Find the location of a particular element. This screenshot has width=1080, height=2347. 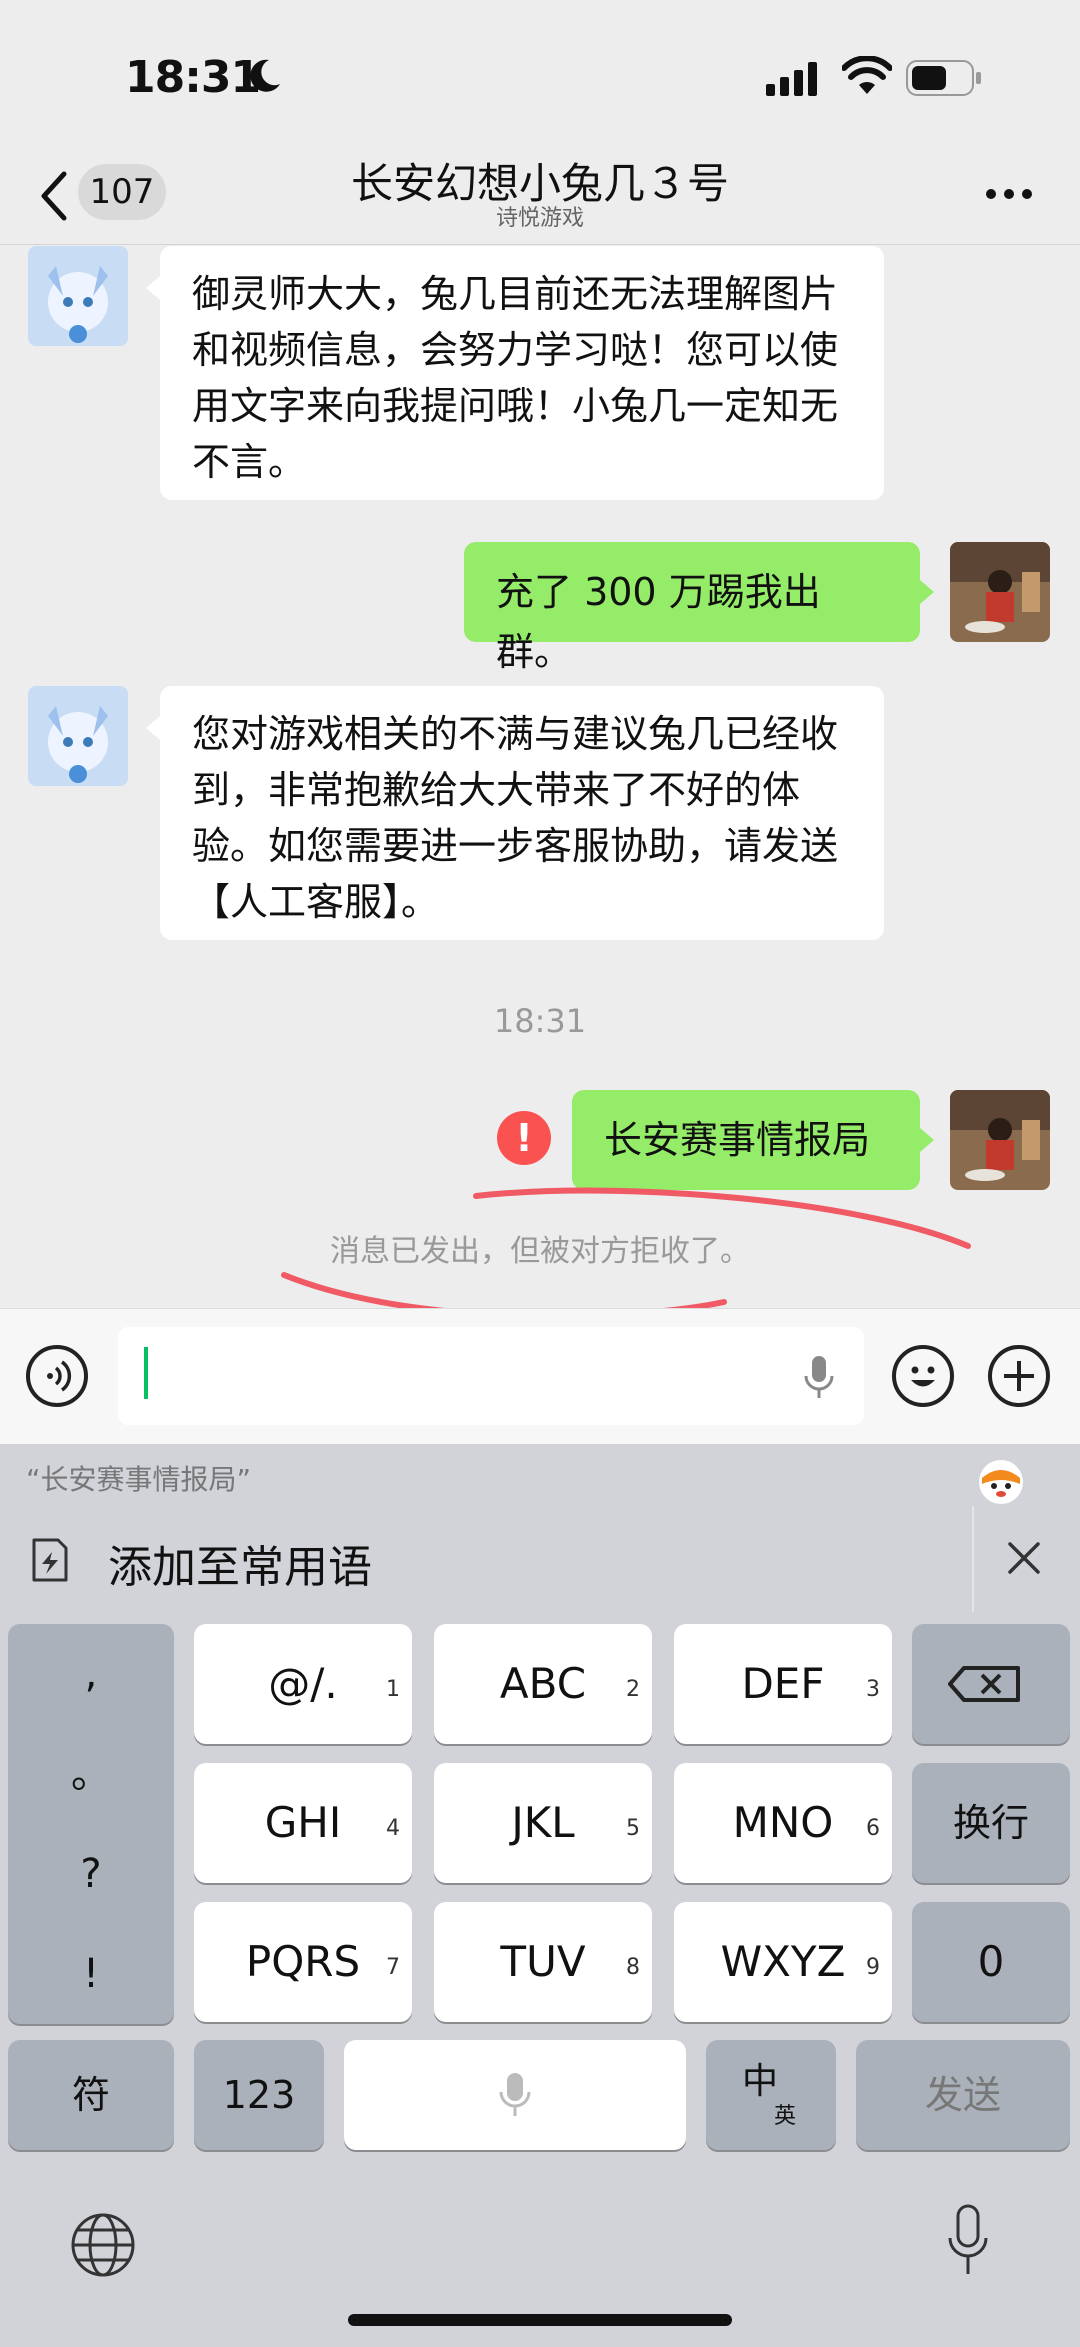

message-bubble-me-failed: 长安赛事情报局 is located at coordinates (746, 1140).